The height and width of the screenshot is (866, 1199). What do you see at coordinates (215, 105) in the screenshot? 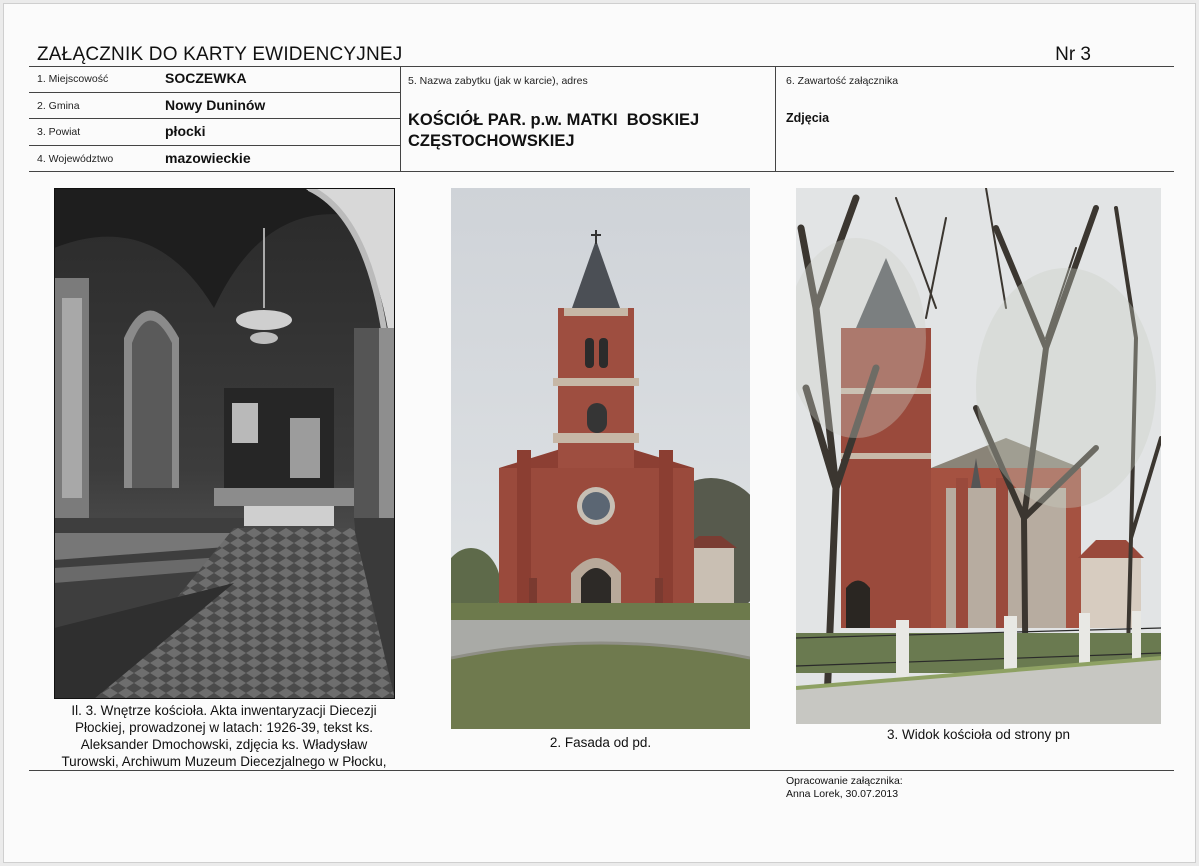
I see `gmina-value: Nowy Duninów` at bounding box center [215, 105].